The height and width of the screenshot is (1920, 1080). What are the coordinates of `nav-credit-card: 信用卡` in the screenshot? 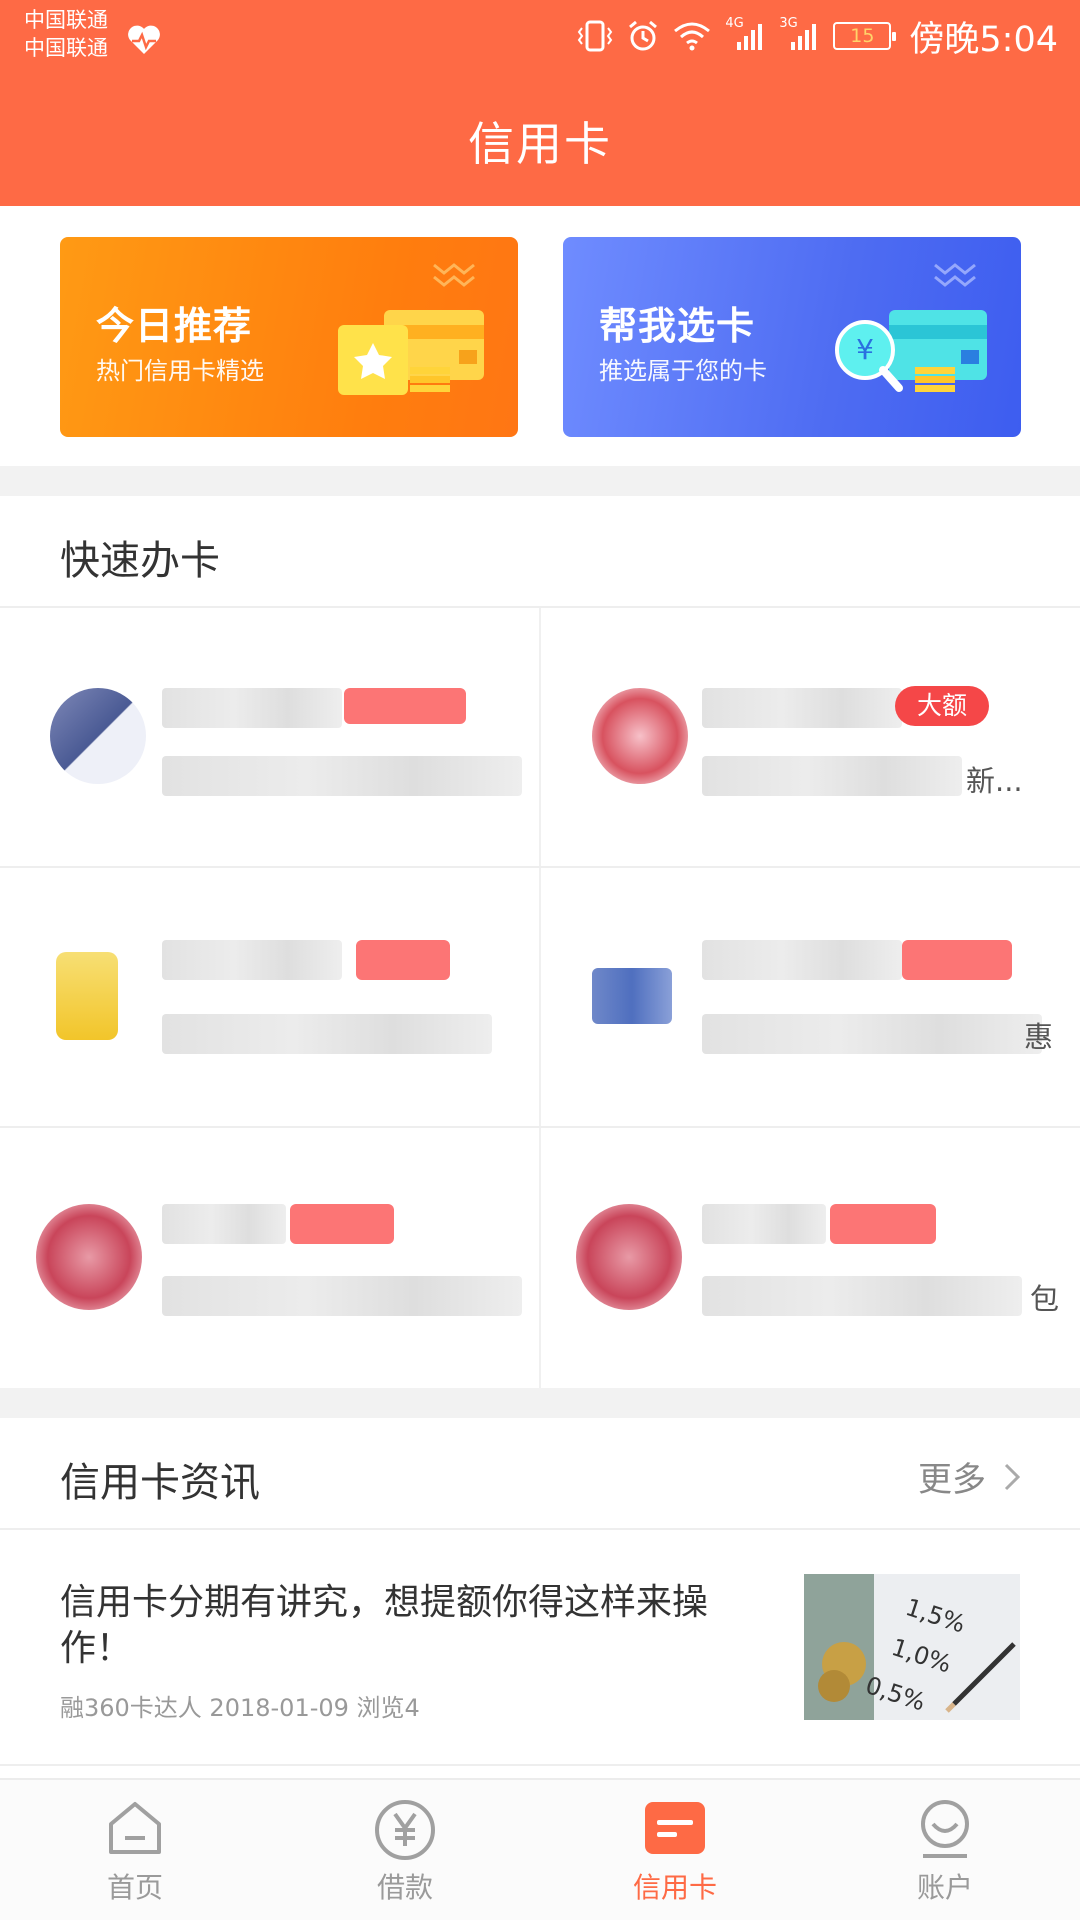 It's located at (675, 1850).